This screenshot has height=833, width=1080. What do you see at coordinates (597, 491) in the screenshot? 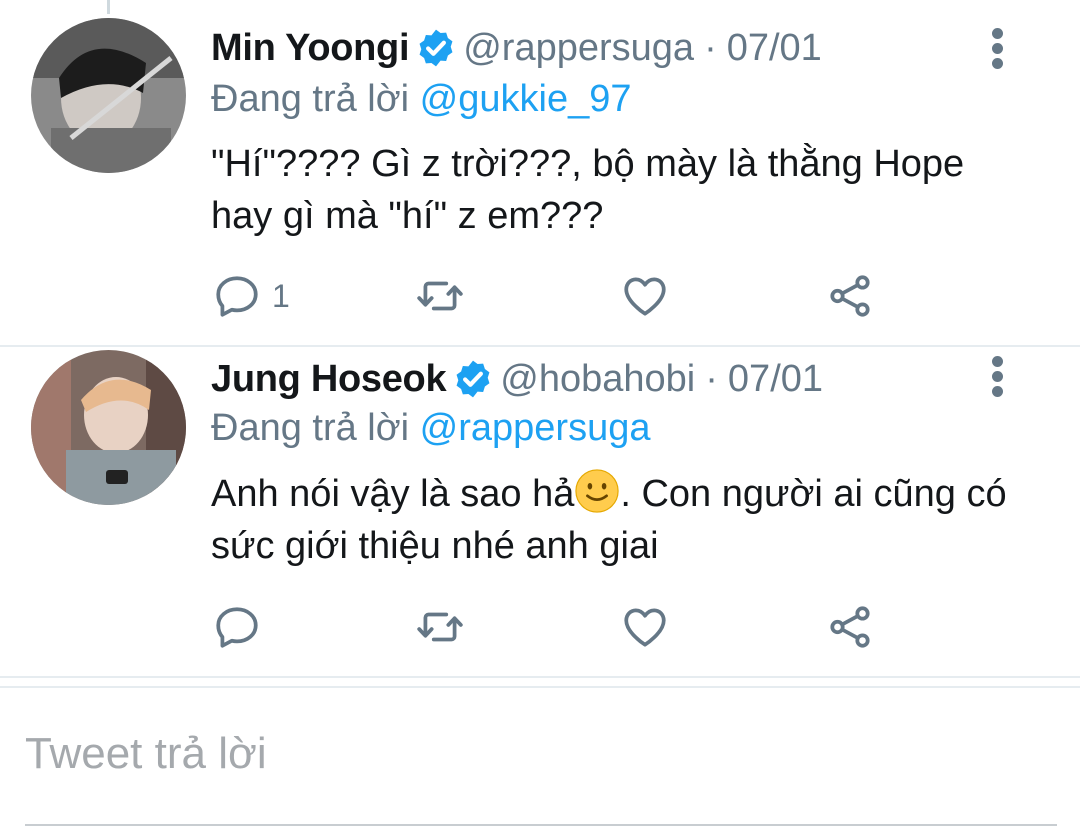
I see `slightly-smiling-face-icon` at bounding box center [597, 491].